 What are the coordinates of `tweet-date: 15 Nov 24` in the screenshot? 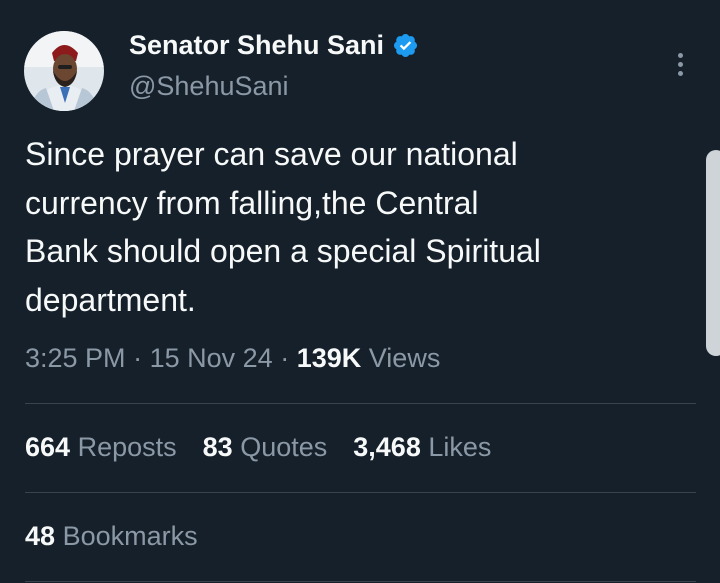 It's located at (211, 358).